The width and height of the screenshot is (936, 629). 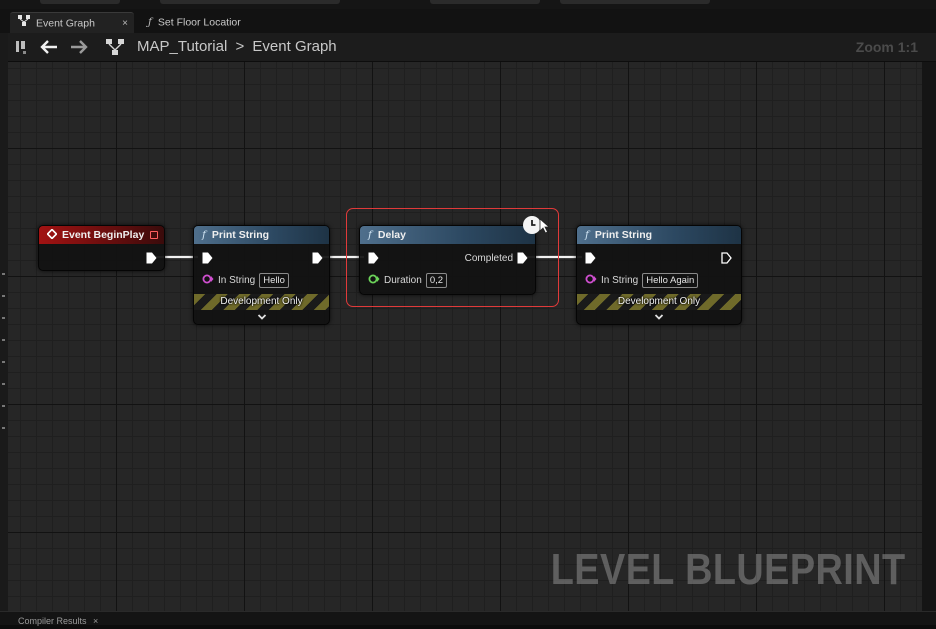 What do you see at coordinates (670, 280) in the screenshot?
I see `in-string-value-field: Hello Again` at bounding box center [670, 280].